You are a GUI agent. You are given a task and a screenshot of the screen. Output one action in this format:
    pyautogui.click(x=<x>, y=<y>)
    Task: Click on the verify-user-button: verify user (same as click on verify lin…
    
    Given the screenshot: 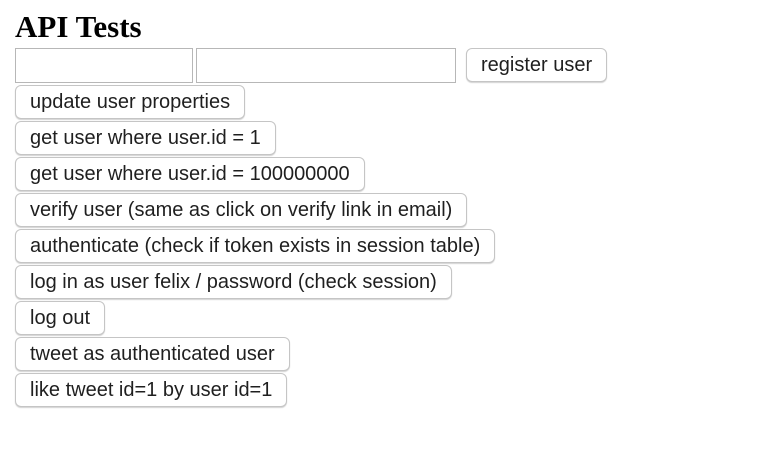 What is the action you would take?
    pyautogui.click(x=241, y=210)
    